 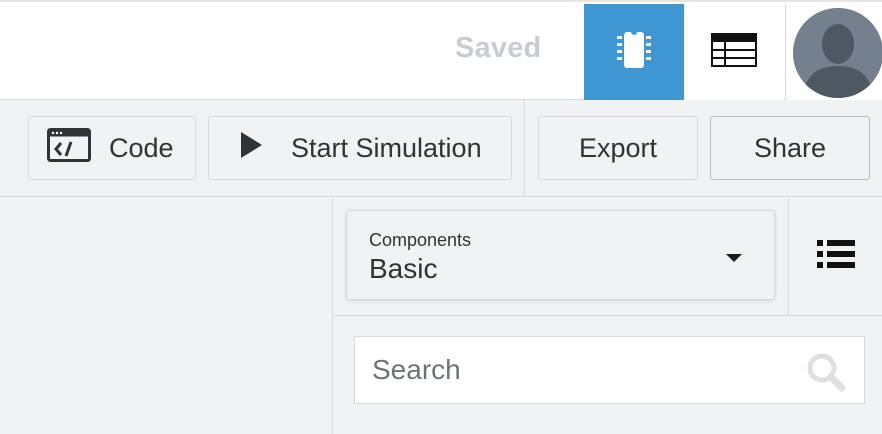 I want to click on export-button: Export, so click(x=618, y=148).